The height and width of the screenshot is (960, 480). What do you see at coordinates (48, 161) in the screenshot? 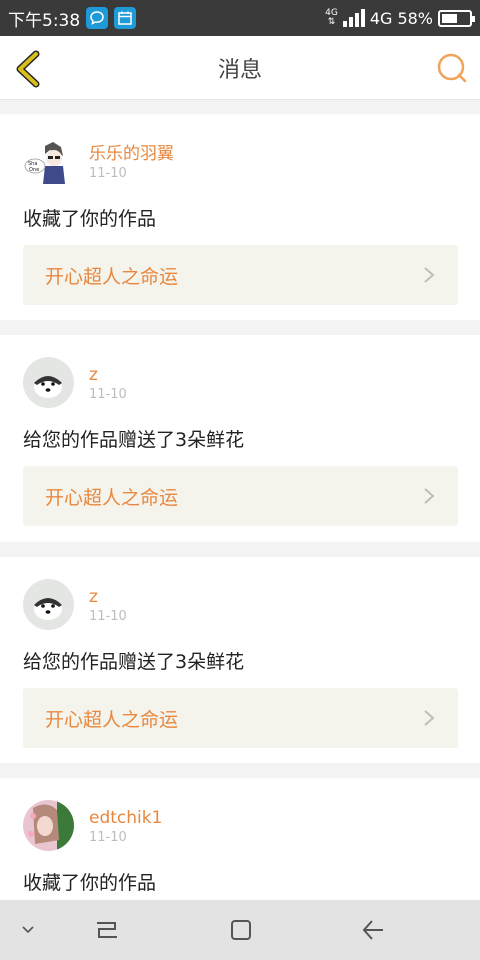
I see `avatar: Sha One` at bounding box center [48, 161].